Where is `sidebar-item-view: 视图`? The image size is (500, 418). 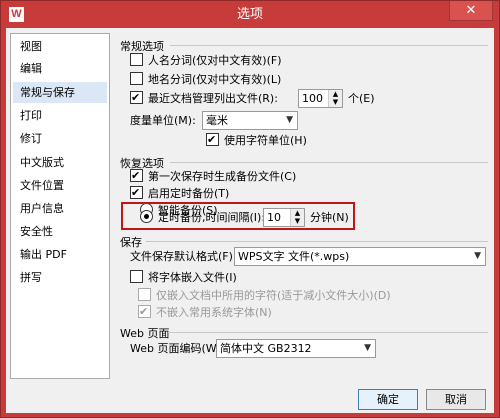
sidebar-item-view: 视图 is located at coordinates (60, 46).